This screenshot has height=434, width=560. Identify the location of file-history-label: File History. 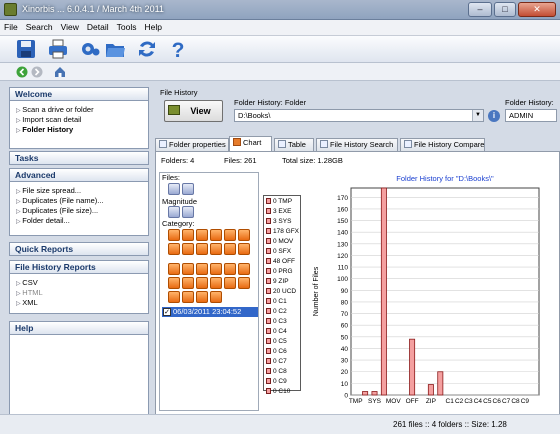
(179, 92).